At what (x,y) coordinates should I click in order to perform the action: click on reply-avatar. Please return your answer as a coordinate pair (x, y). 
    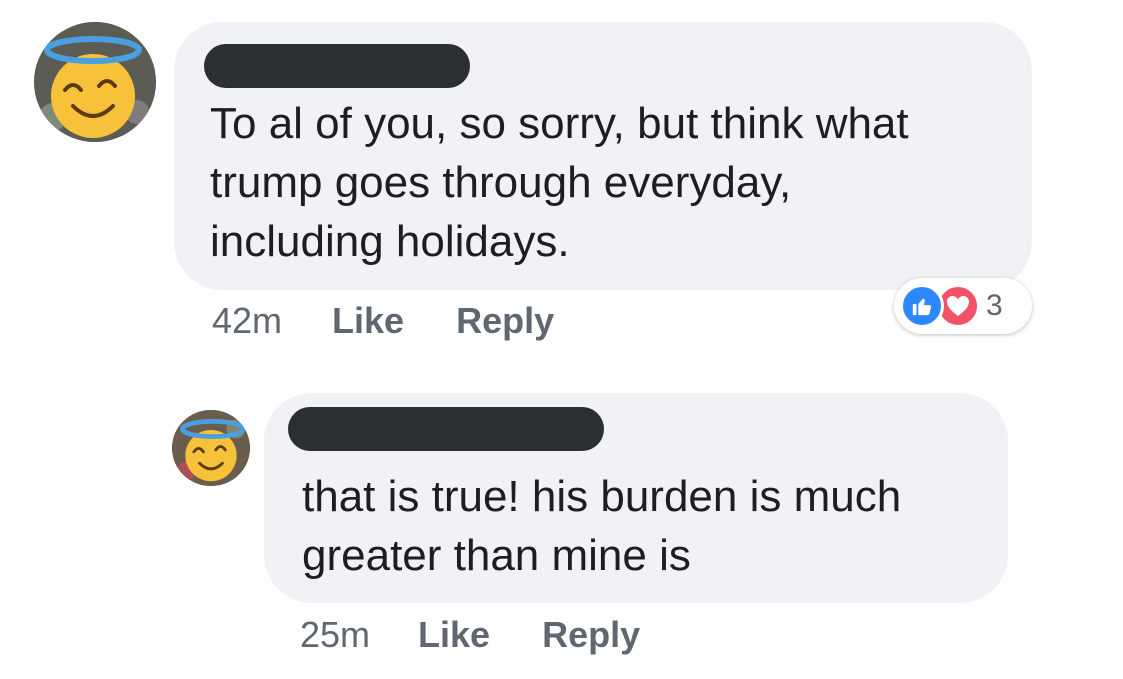
    Looking at the image, I should click on (211, 448).